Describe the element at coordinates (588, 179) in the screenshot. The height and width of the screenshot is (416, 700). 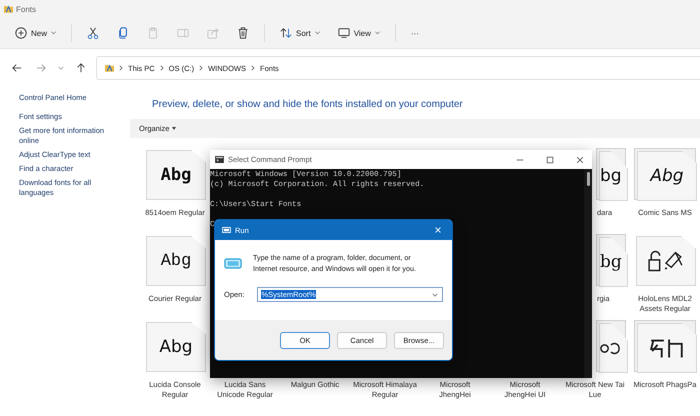
I see `scrollbar-thumb` at that location.